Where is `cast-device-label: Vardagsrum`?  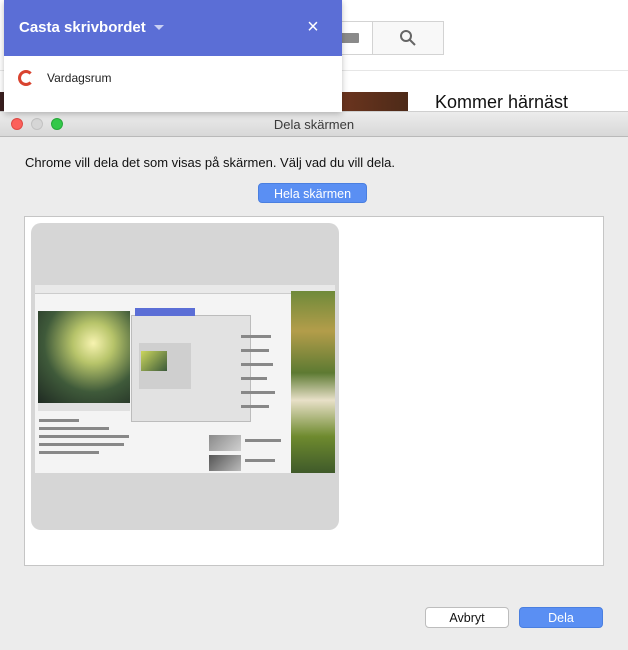 cast-device-label: Vardagsrum is located at coordinates (79, 78).